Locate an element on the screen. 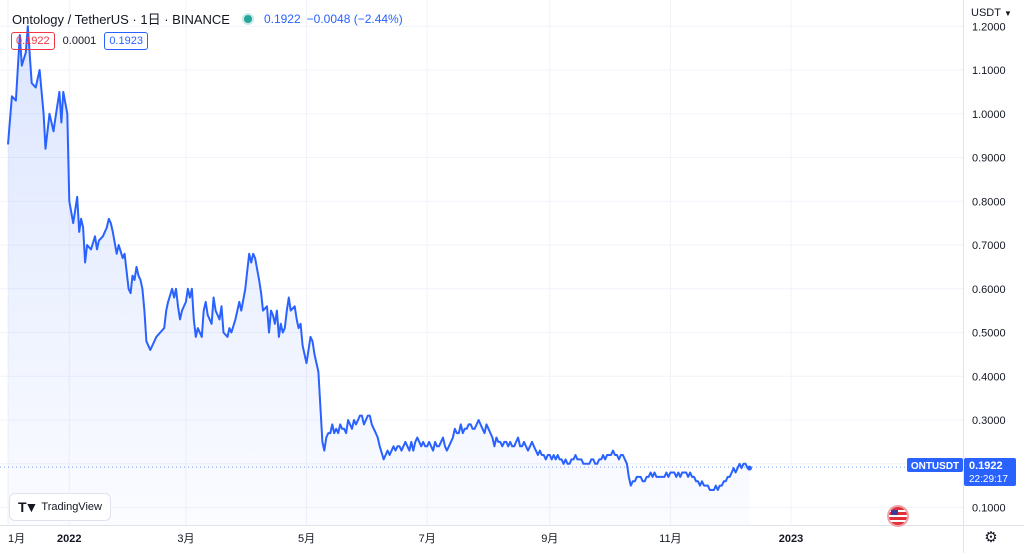  price-tick-label: 0.3000 is located at coordinates (989, 421).